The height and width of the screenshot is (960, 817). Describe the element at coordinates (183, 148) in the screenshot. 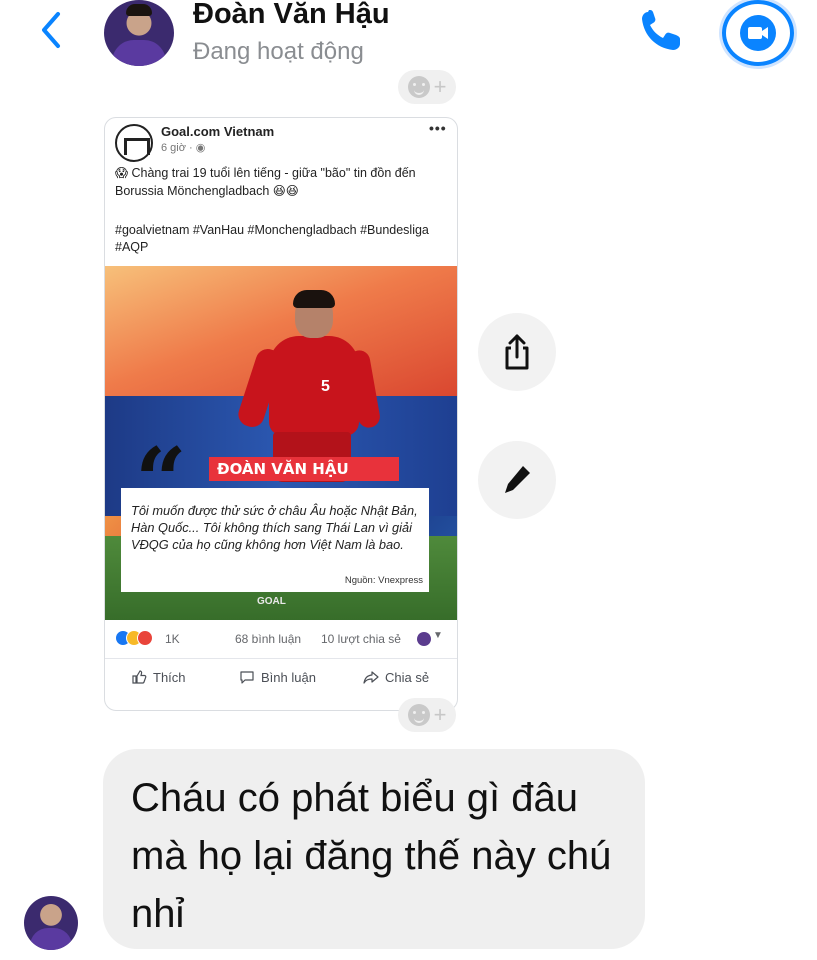

I see `post-time: 6 giờ · ◉` at that location.